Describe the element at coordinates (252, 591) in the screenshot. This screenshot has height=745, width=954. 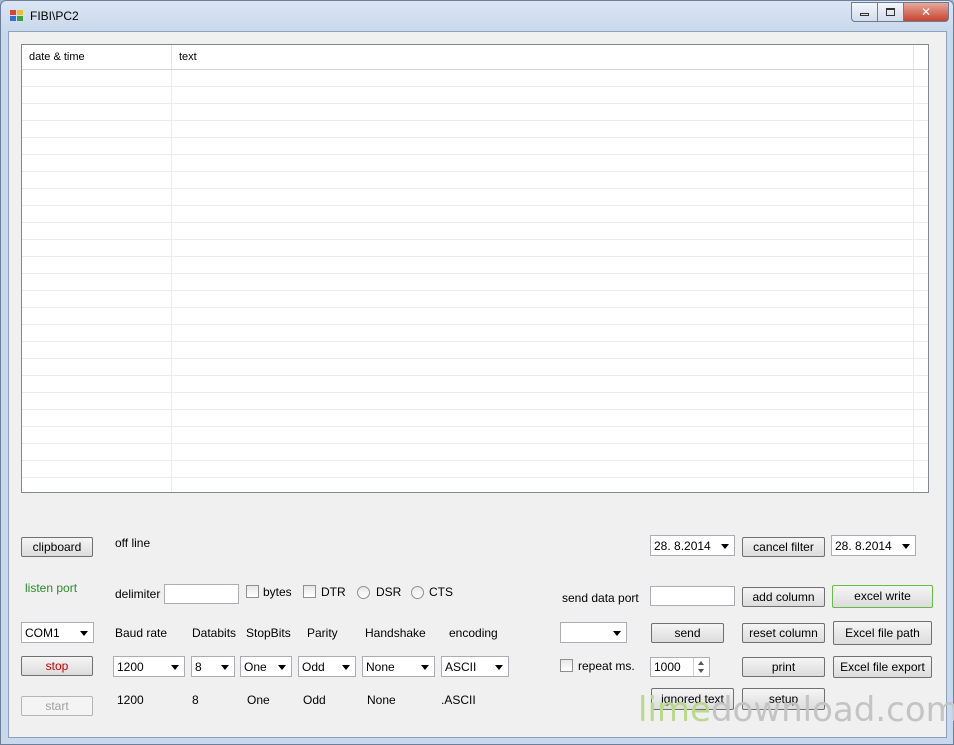
I see `bytes-checkbox` at that location.